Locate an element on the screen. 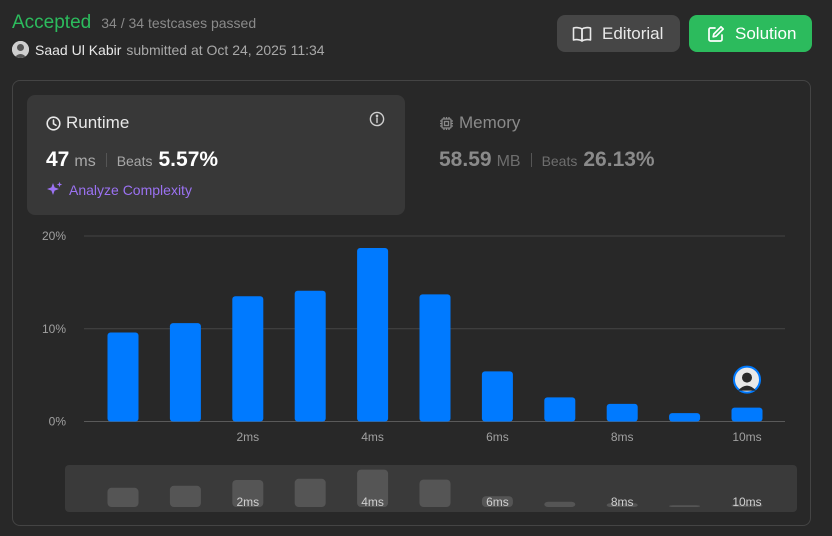 Image resolution: width=832 pixels, height=536 pixels. clock-icon is located at coordinates (53, 123).